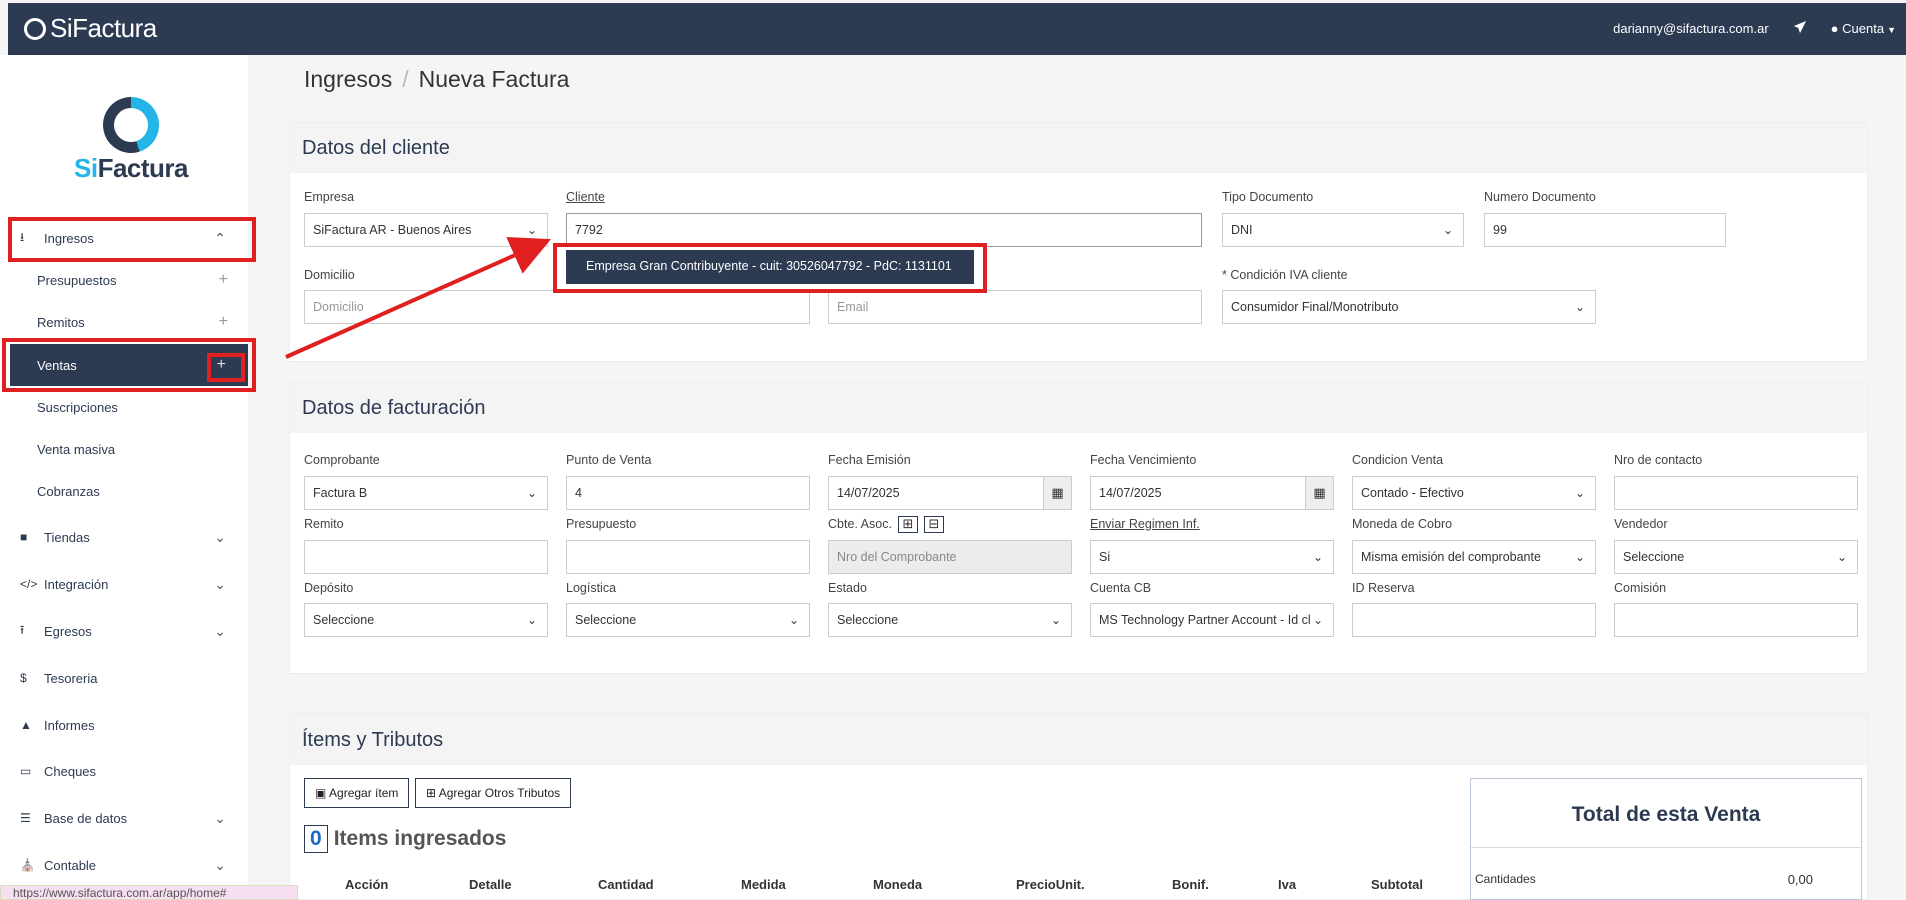 Image resolution: width=1906 pixels, height=900 pixels. What do you see at coordinates (76, 449) in the screenshot?
I see `sidebar-item-label: Venta masiva` at bounding box center [76, 449].